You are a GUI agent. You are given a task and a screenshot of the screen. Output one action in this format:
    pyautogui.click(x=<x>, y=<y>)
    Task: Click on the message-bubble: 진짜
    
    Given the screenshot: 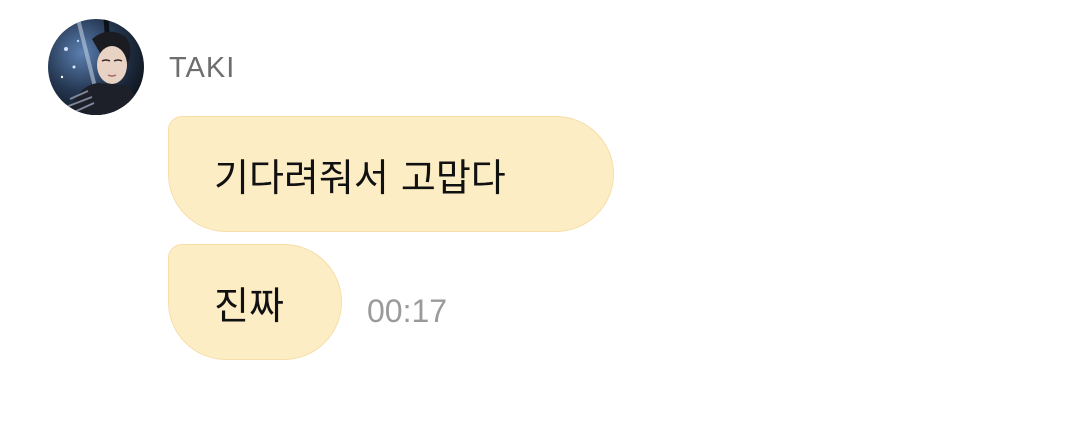 What is the action you would take?
    pyautogui.click(x=255, y=302)
    